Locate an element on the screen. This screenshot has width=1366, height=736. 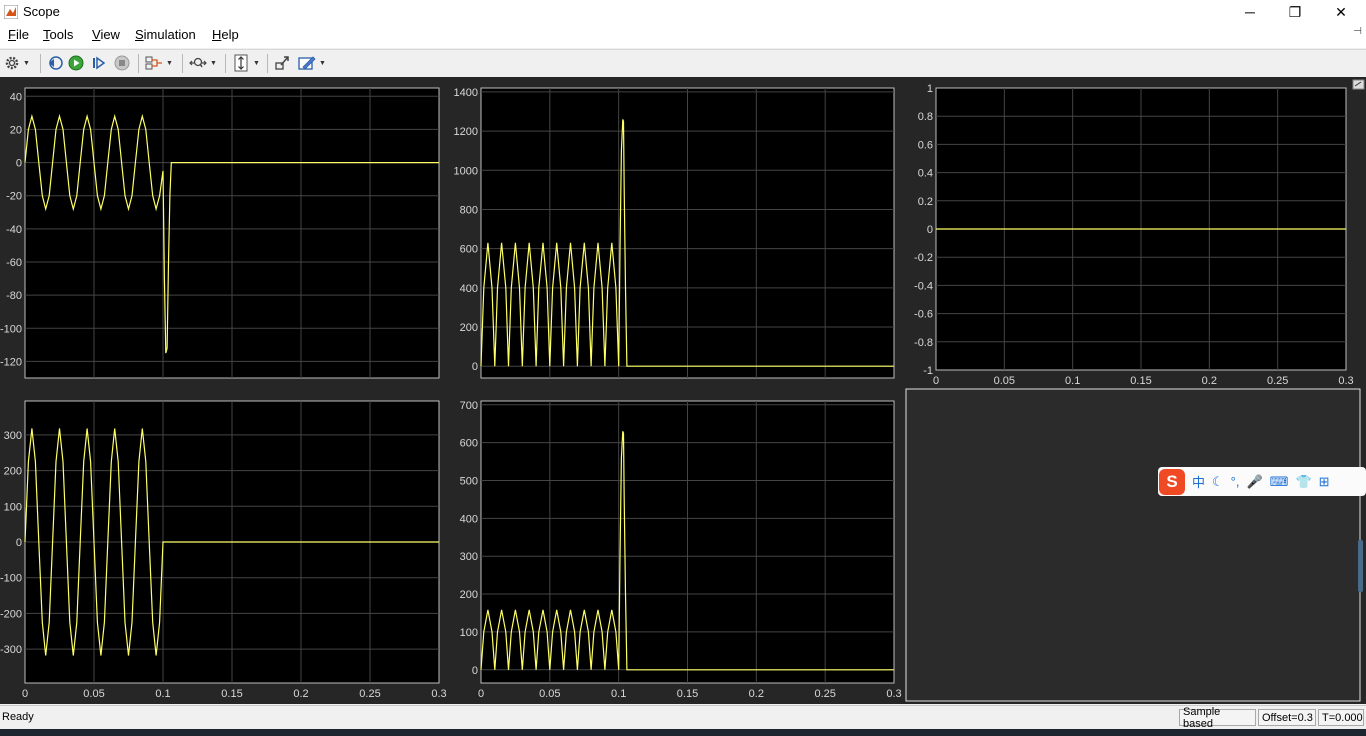
menu-file-rest: ile is located at coordinates (22, 34).